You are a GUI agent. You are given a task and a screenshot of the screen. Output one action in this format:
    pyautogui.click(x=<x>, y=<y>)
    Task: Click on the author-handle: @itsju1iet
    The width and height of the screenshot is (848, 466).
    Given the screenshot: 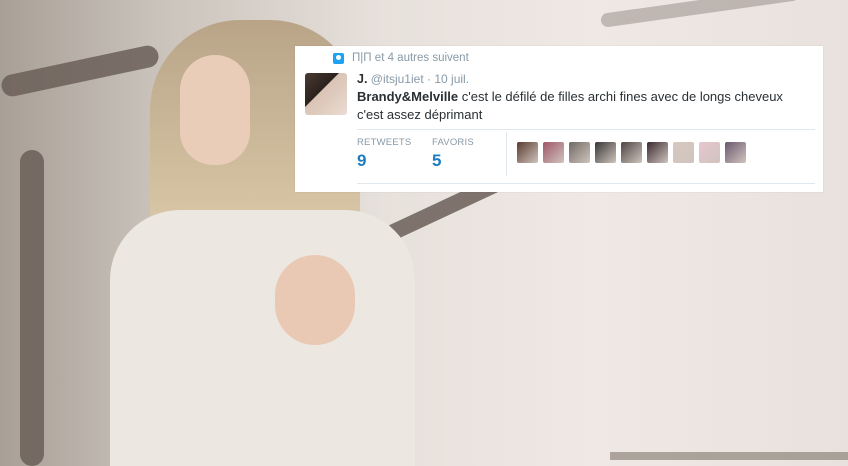 What is the action you would take?
    pyautogui.click(x=397, y=79)
    